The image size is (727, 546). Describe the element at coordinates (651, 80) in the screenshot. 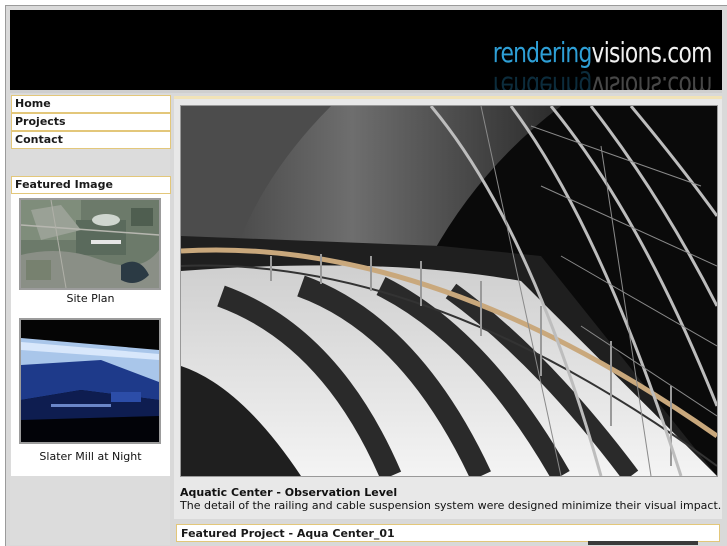

I see `logo-reflection-part2: visions.com` at that location.